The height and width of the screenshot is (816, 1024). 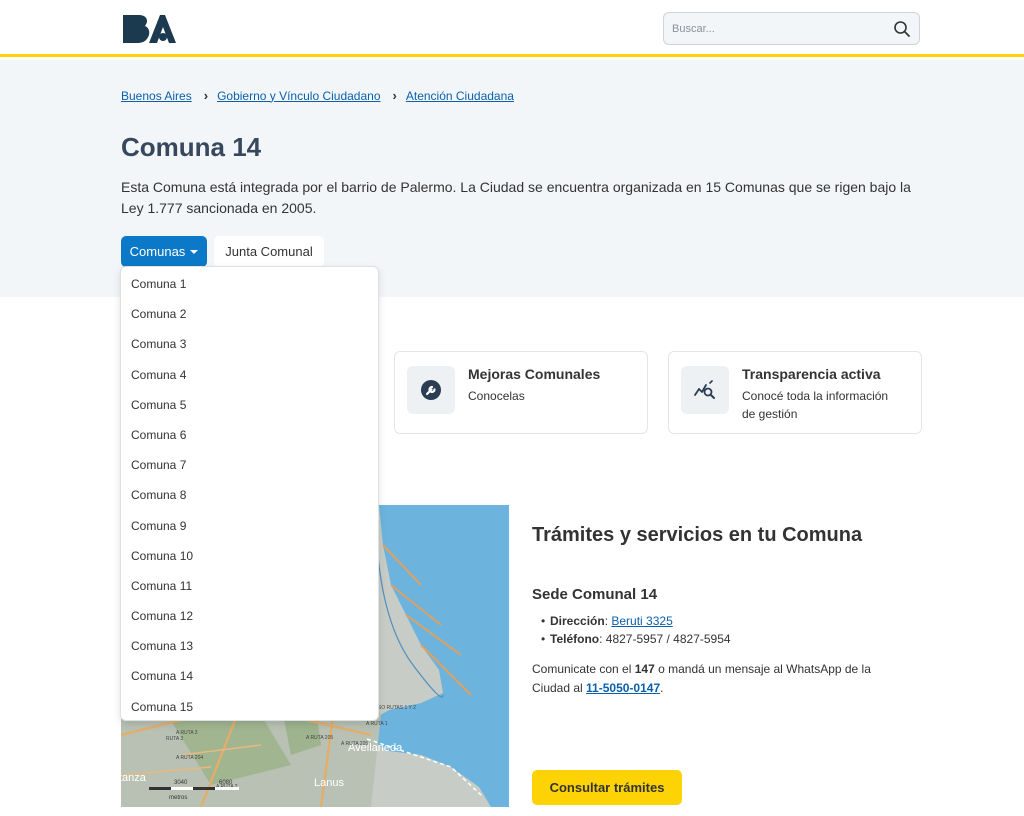 I want to click on sede-title: Sede Comunal 14, so click(x=595, y=594).